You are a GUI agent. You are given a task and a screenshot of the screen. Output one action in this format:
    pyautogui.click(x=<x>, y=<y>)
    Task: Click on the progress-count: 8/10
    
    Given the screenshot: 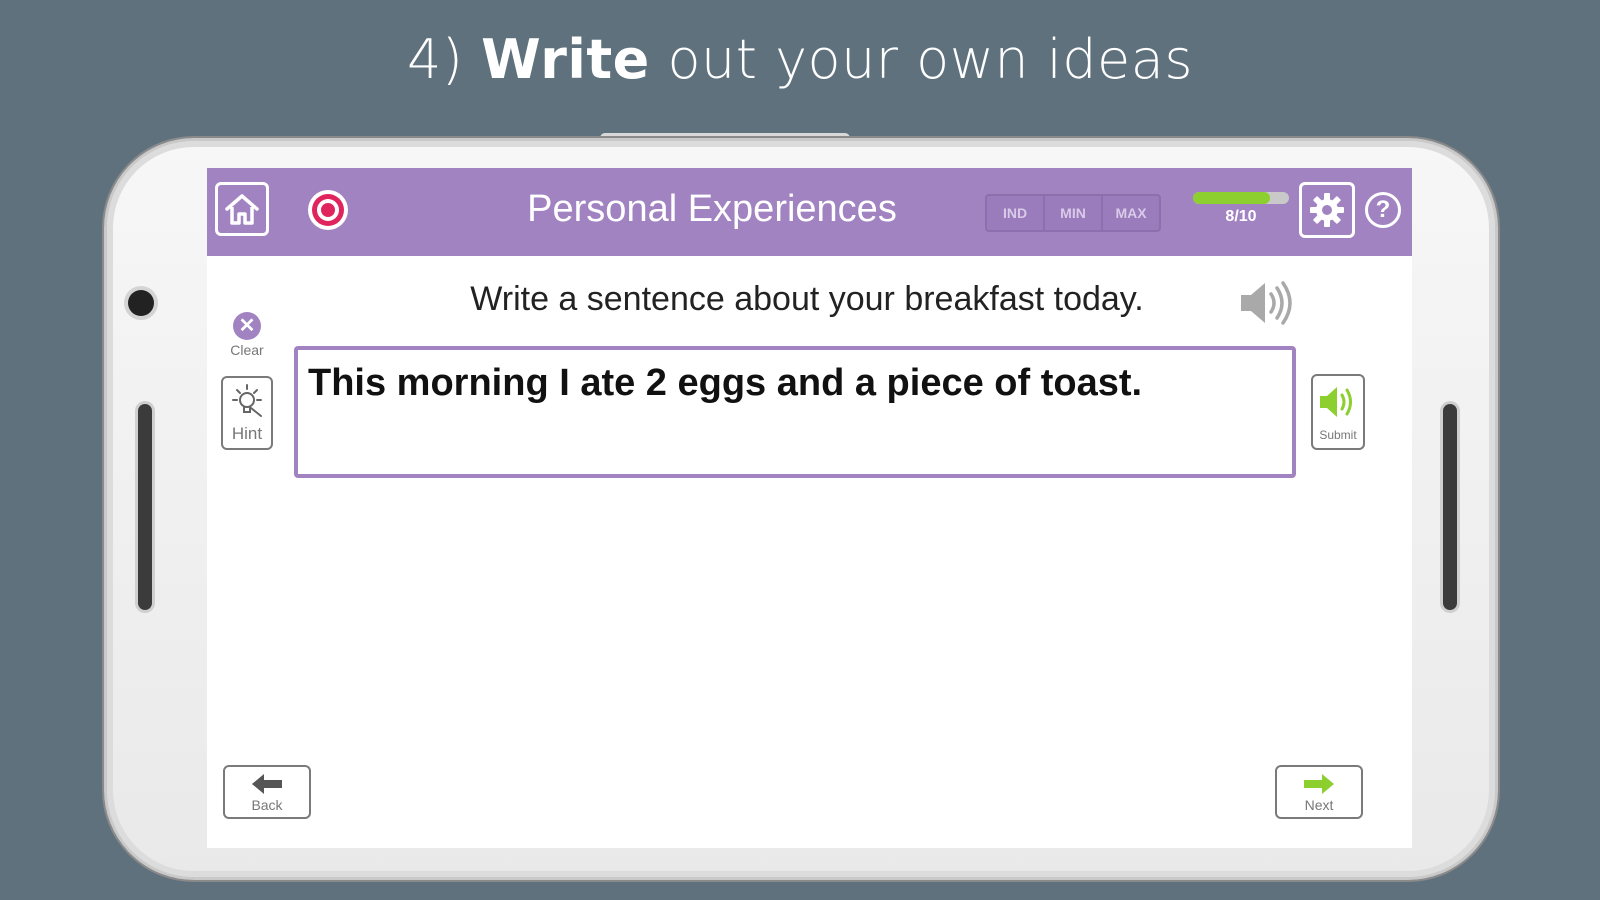 What is the action you would take?
    pyautogui.click(x=1241, y=216)
    